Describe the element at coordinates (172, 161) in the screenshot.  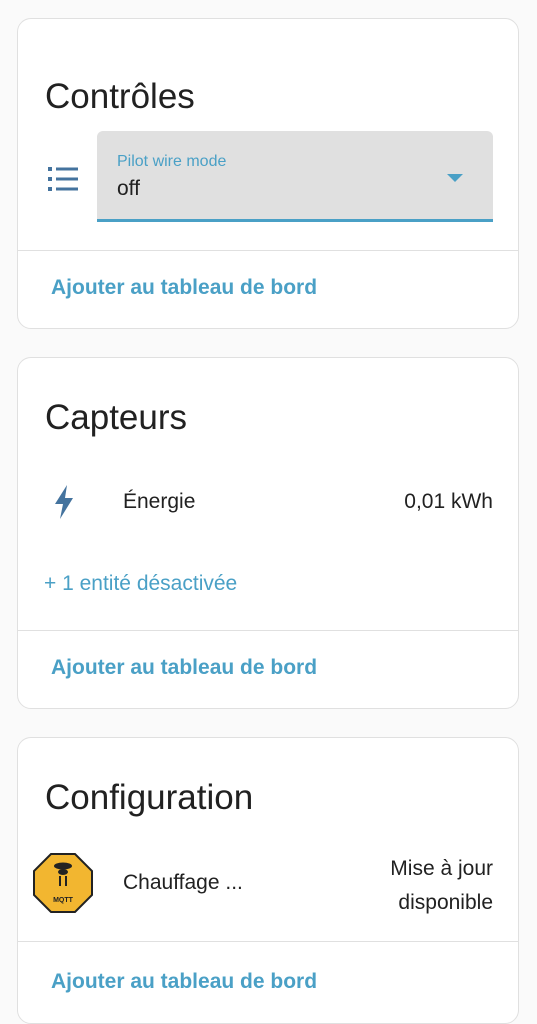
I see `select-label: Pilot wire mode` at that location.